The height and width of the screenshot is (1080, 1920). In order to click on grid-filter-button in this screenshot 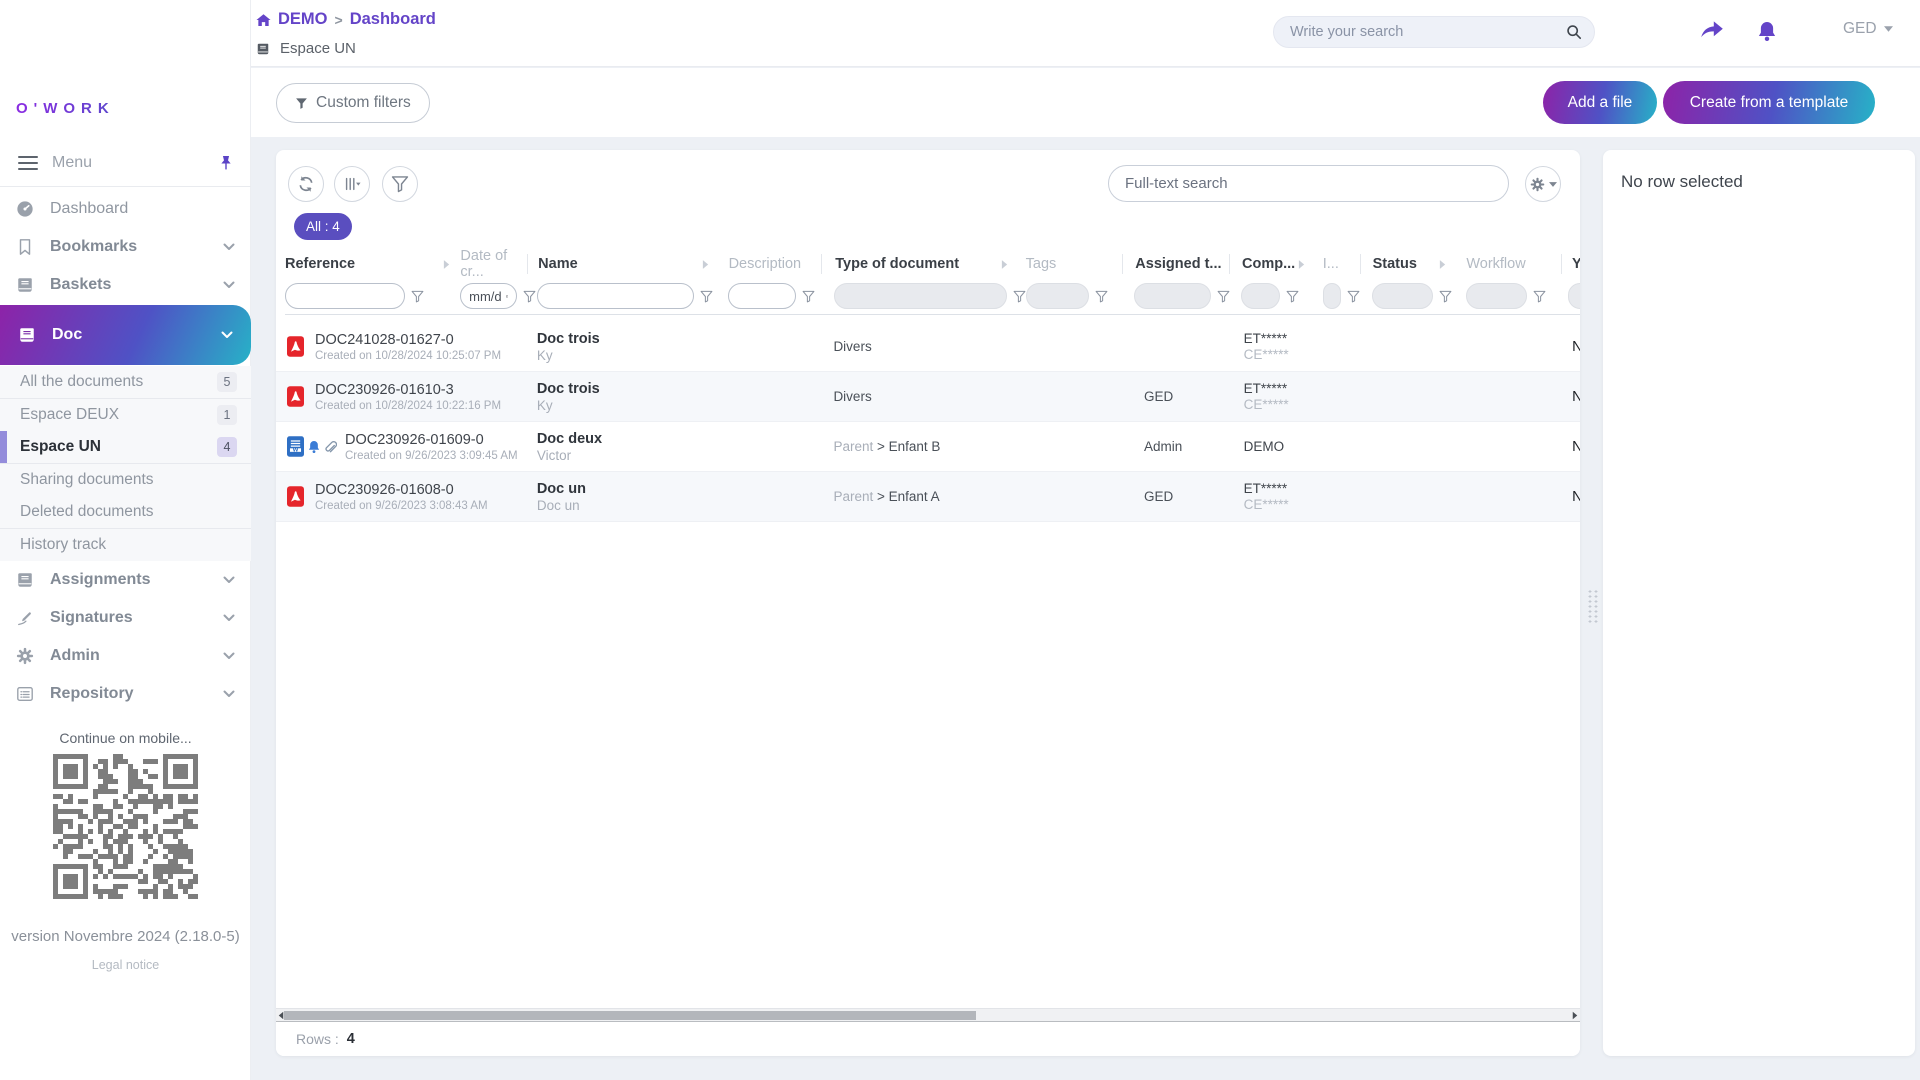, I will do `click(400, 184)`.